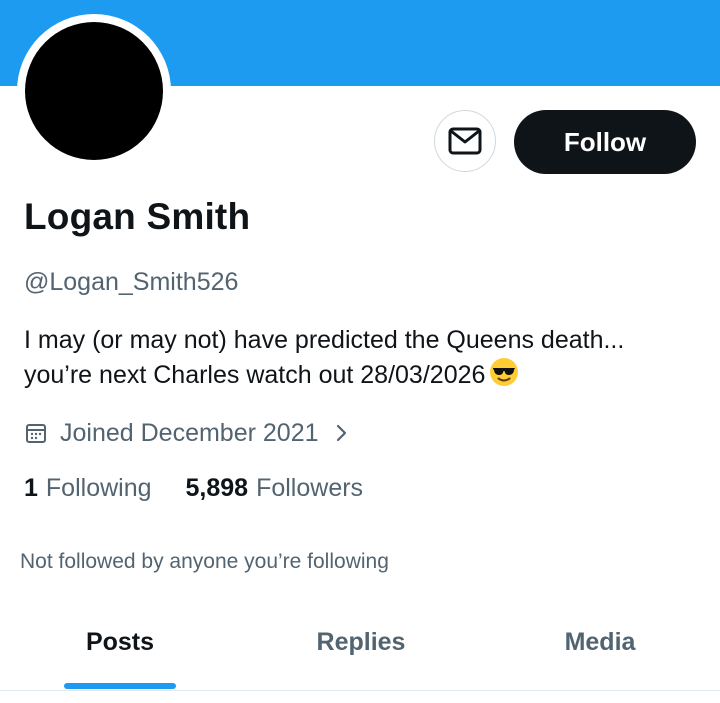 The width and height of the screenshot is (720, 703). What do you see at coordinates (98, 488) in the screenshot?
I see `following-label: Following` at bounding box center [98, 488].